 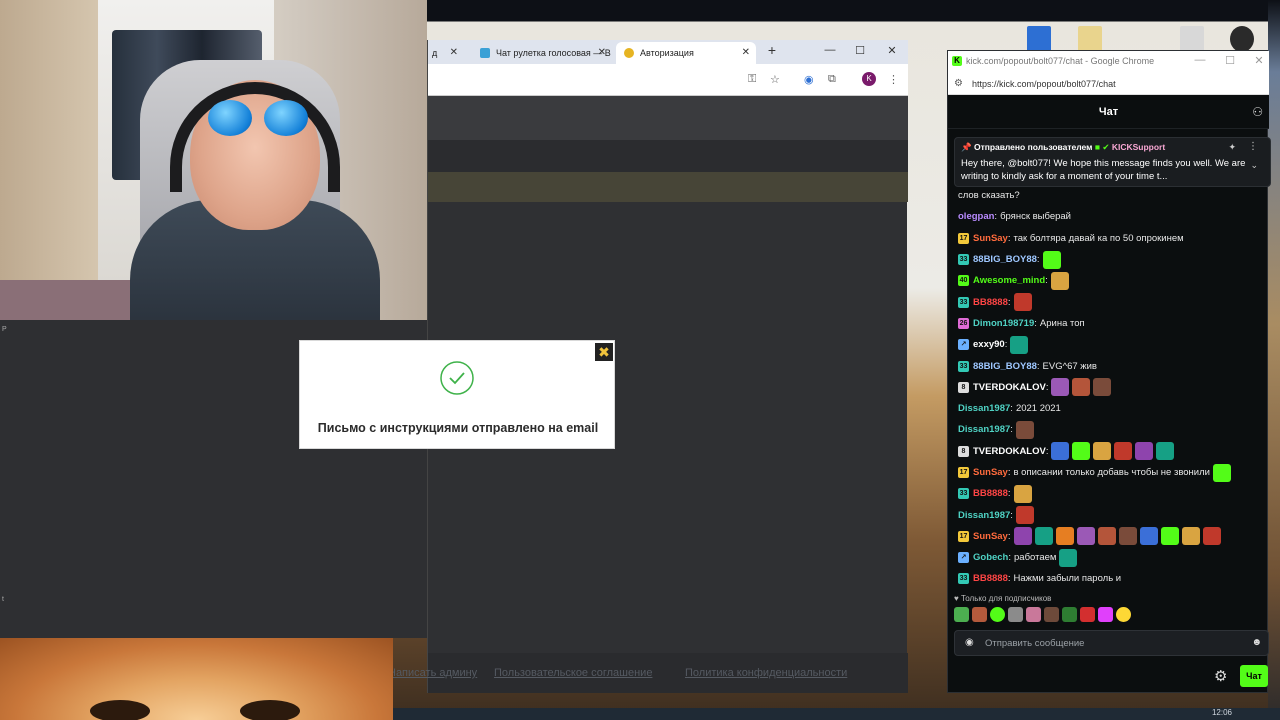 I want to click on chat-urlbar: ⚙ https://kick.com/popout/bolt077/chat, so click(x=1108, y=84).